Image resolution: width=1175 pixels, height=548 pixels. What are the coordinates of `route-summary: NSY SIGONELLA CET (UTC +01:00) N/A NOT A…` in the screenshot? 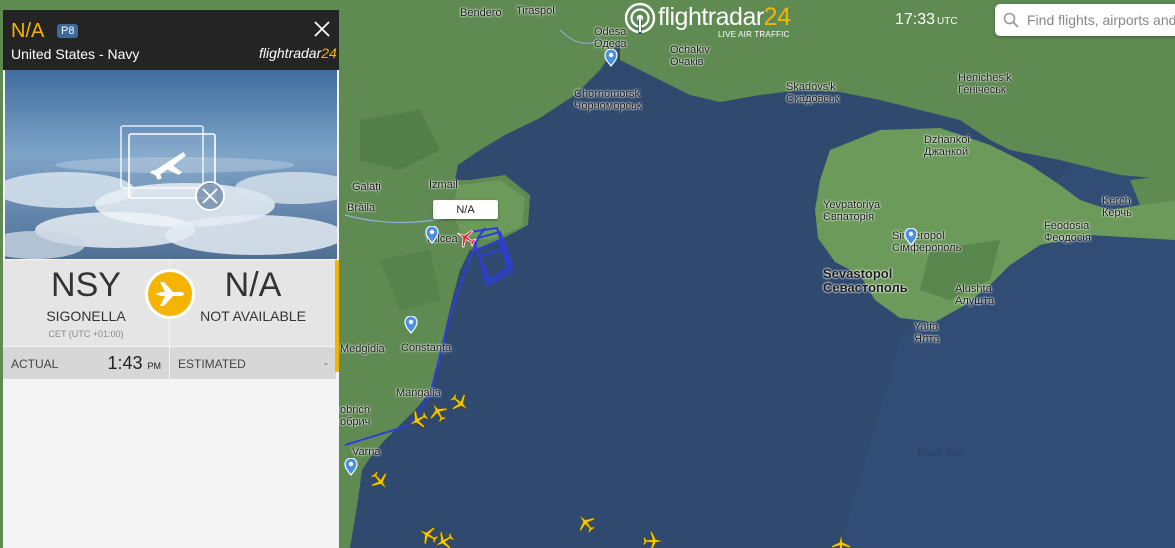 It's located at (171, 320).